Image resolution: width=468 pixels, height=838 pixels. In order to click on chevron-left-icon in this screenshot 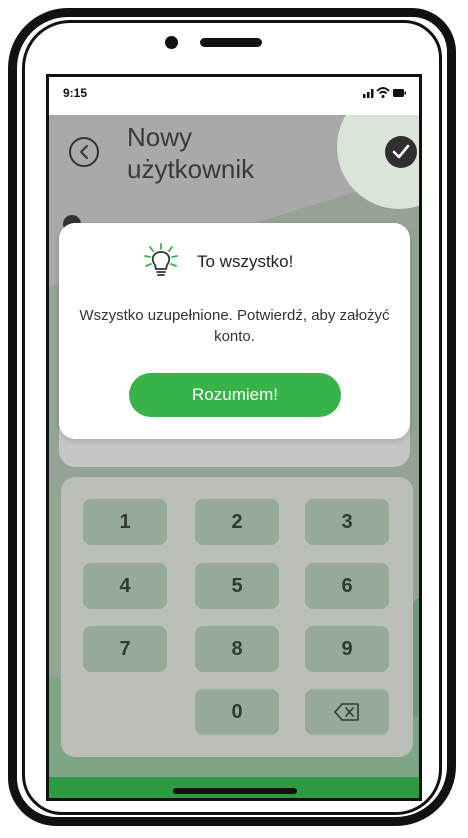, I will do `click(84, 152)`.